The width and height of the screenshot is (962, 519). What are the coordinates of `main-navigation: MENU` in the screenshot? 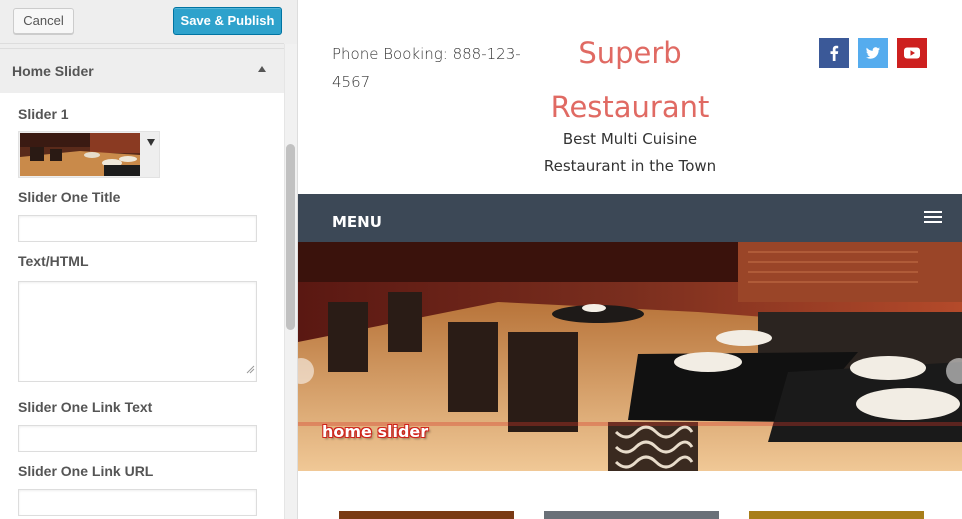 It's located at (630, 218).